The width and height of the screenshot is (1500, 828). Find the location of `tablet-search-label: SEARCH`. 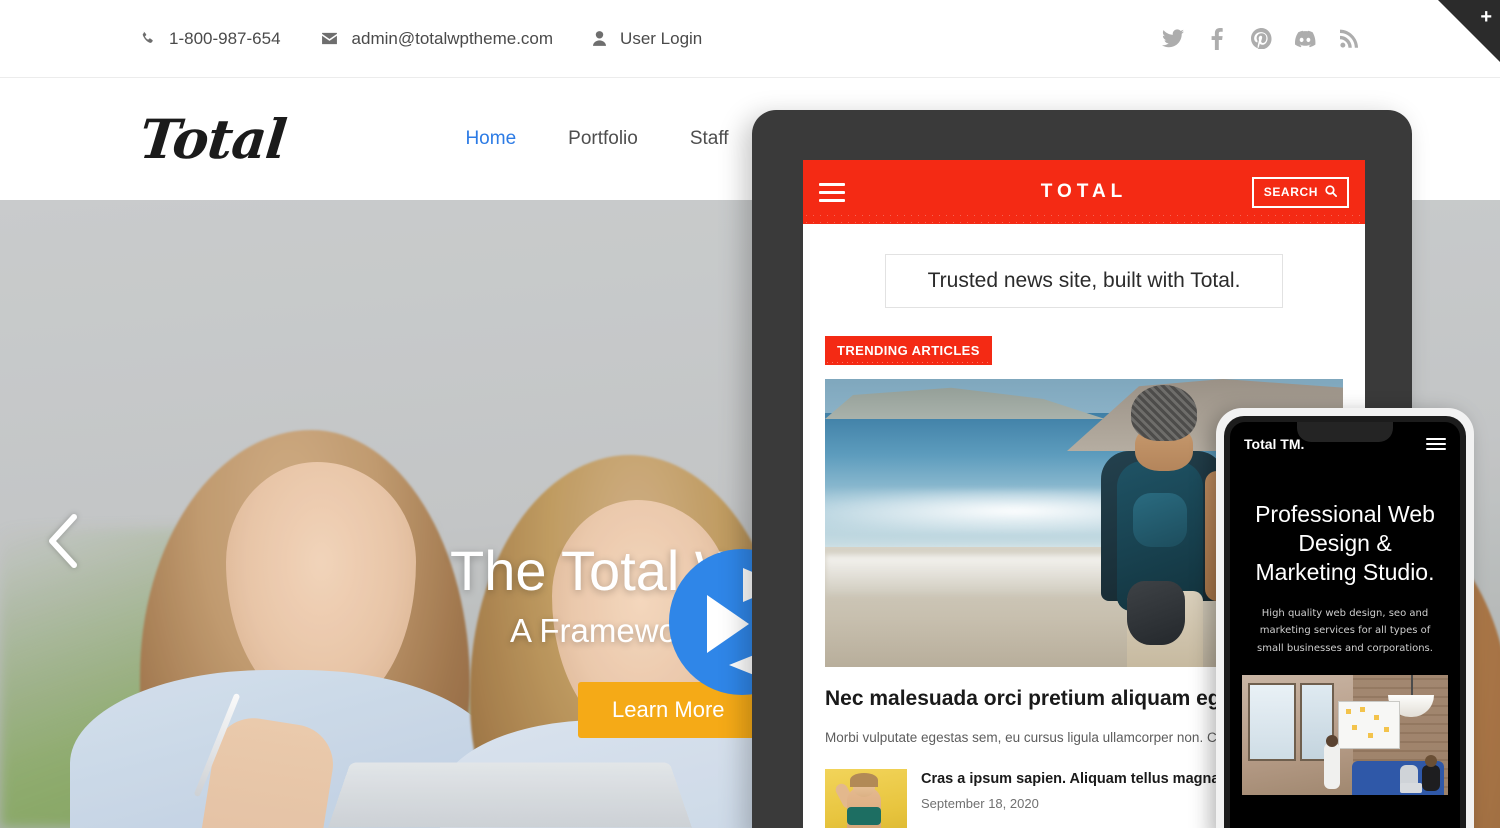

tablet-search-label: SEARCH is located at coordinates (1290, 192).